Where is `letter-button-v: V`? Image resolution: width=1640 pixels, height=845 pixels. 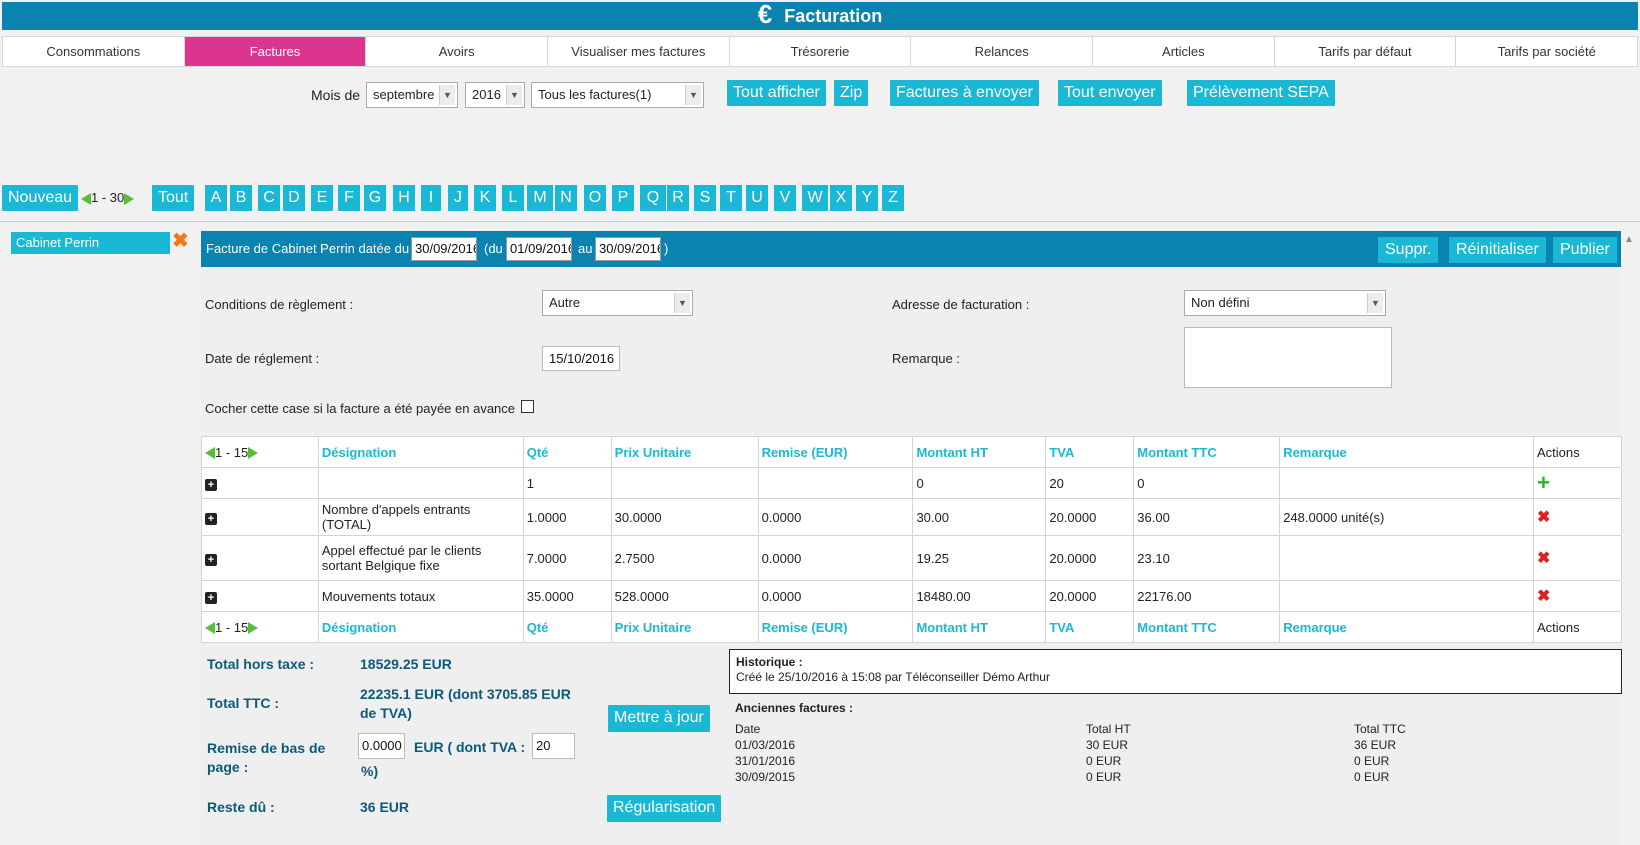
letter-button-v: V is located at coordinates (785, 198).